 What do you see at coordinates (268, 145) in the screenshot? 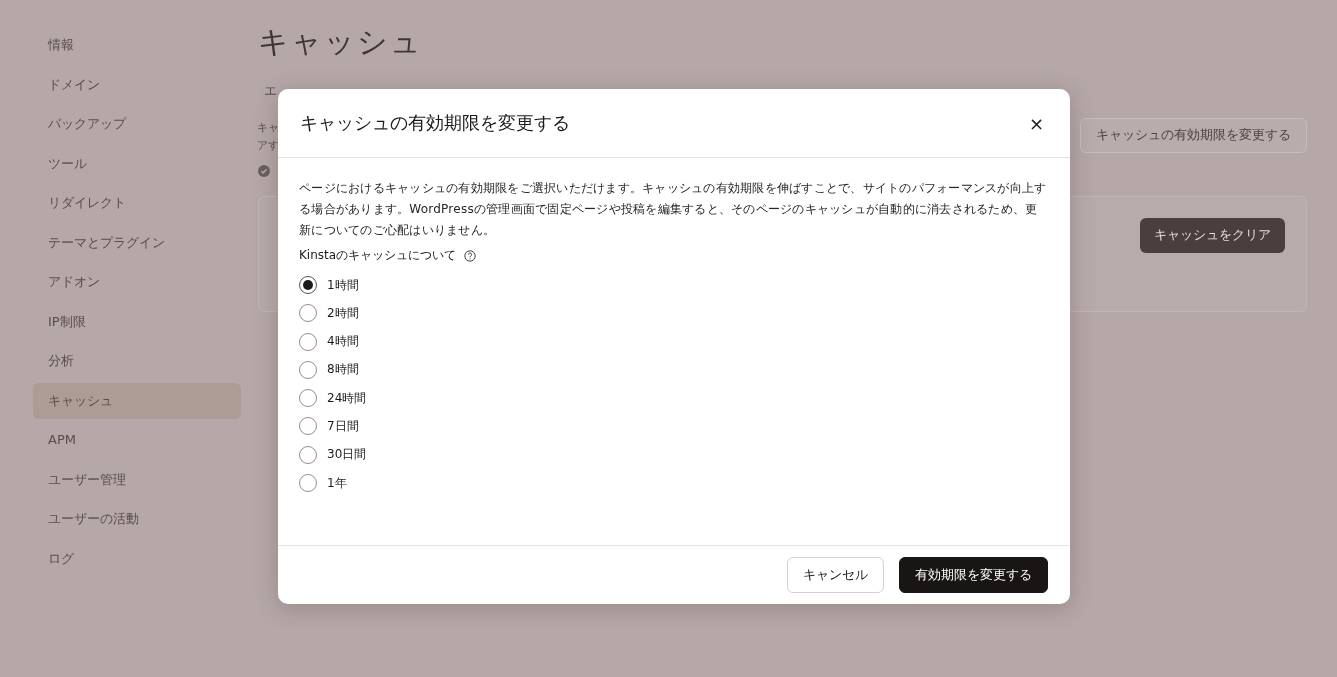
I see `description-text: アす` at bounding box center [268, 145].